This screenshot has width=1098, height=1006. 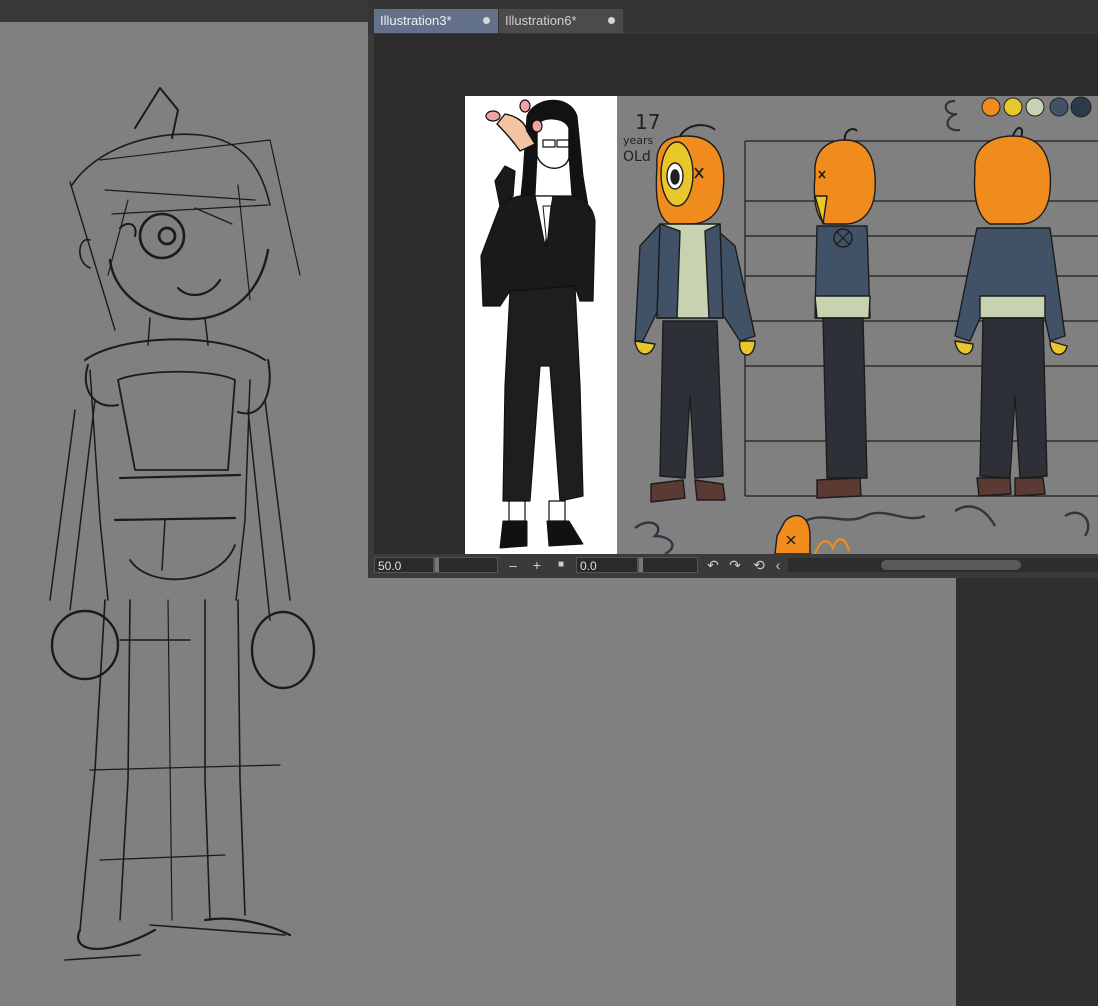 I want to click on navigator-status-bar: 50.0 – + ■ 0.0 ↶ ↷ ⟲ ‹, so click(x=733, y=566).